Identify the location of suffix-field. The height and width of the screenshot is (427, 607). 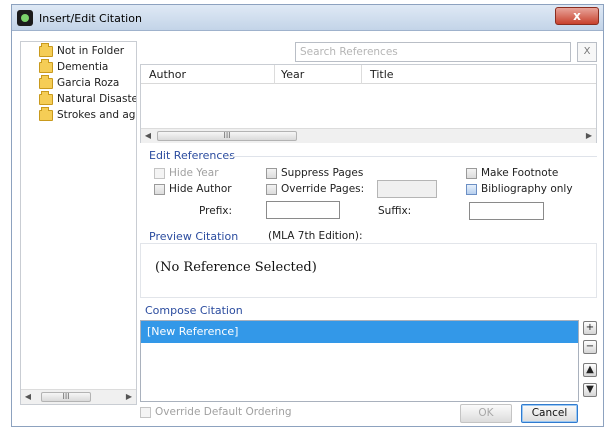
(506, 211).